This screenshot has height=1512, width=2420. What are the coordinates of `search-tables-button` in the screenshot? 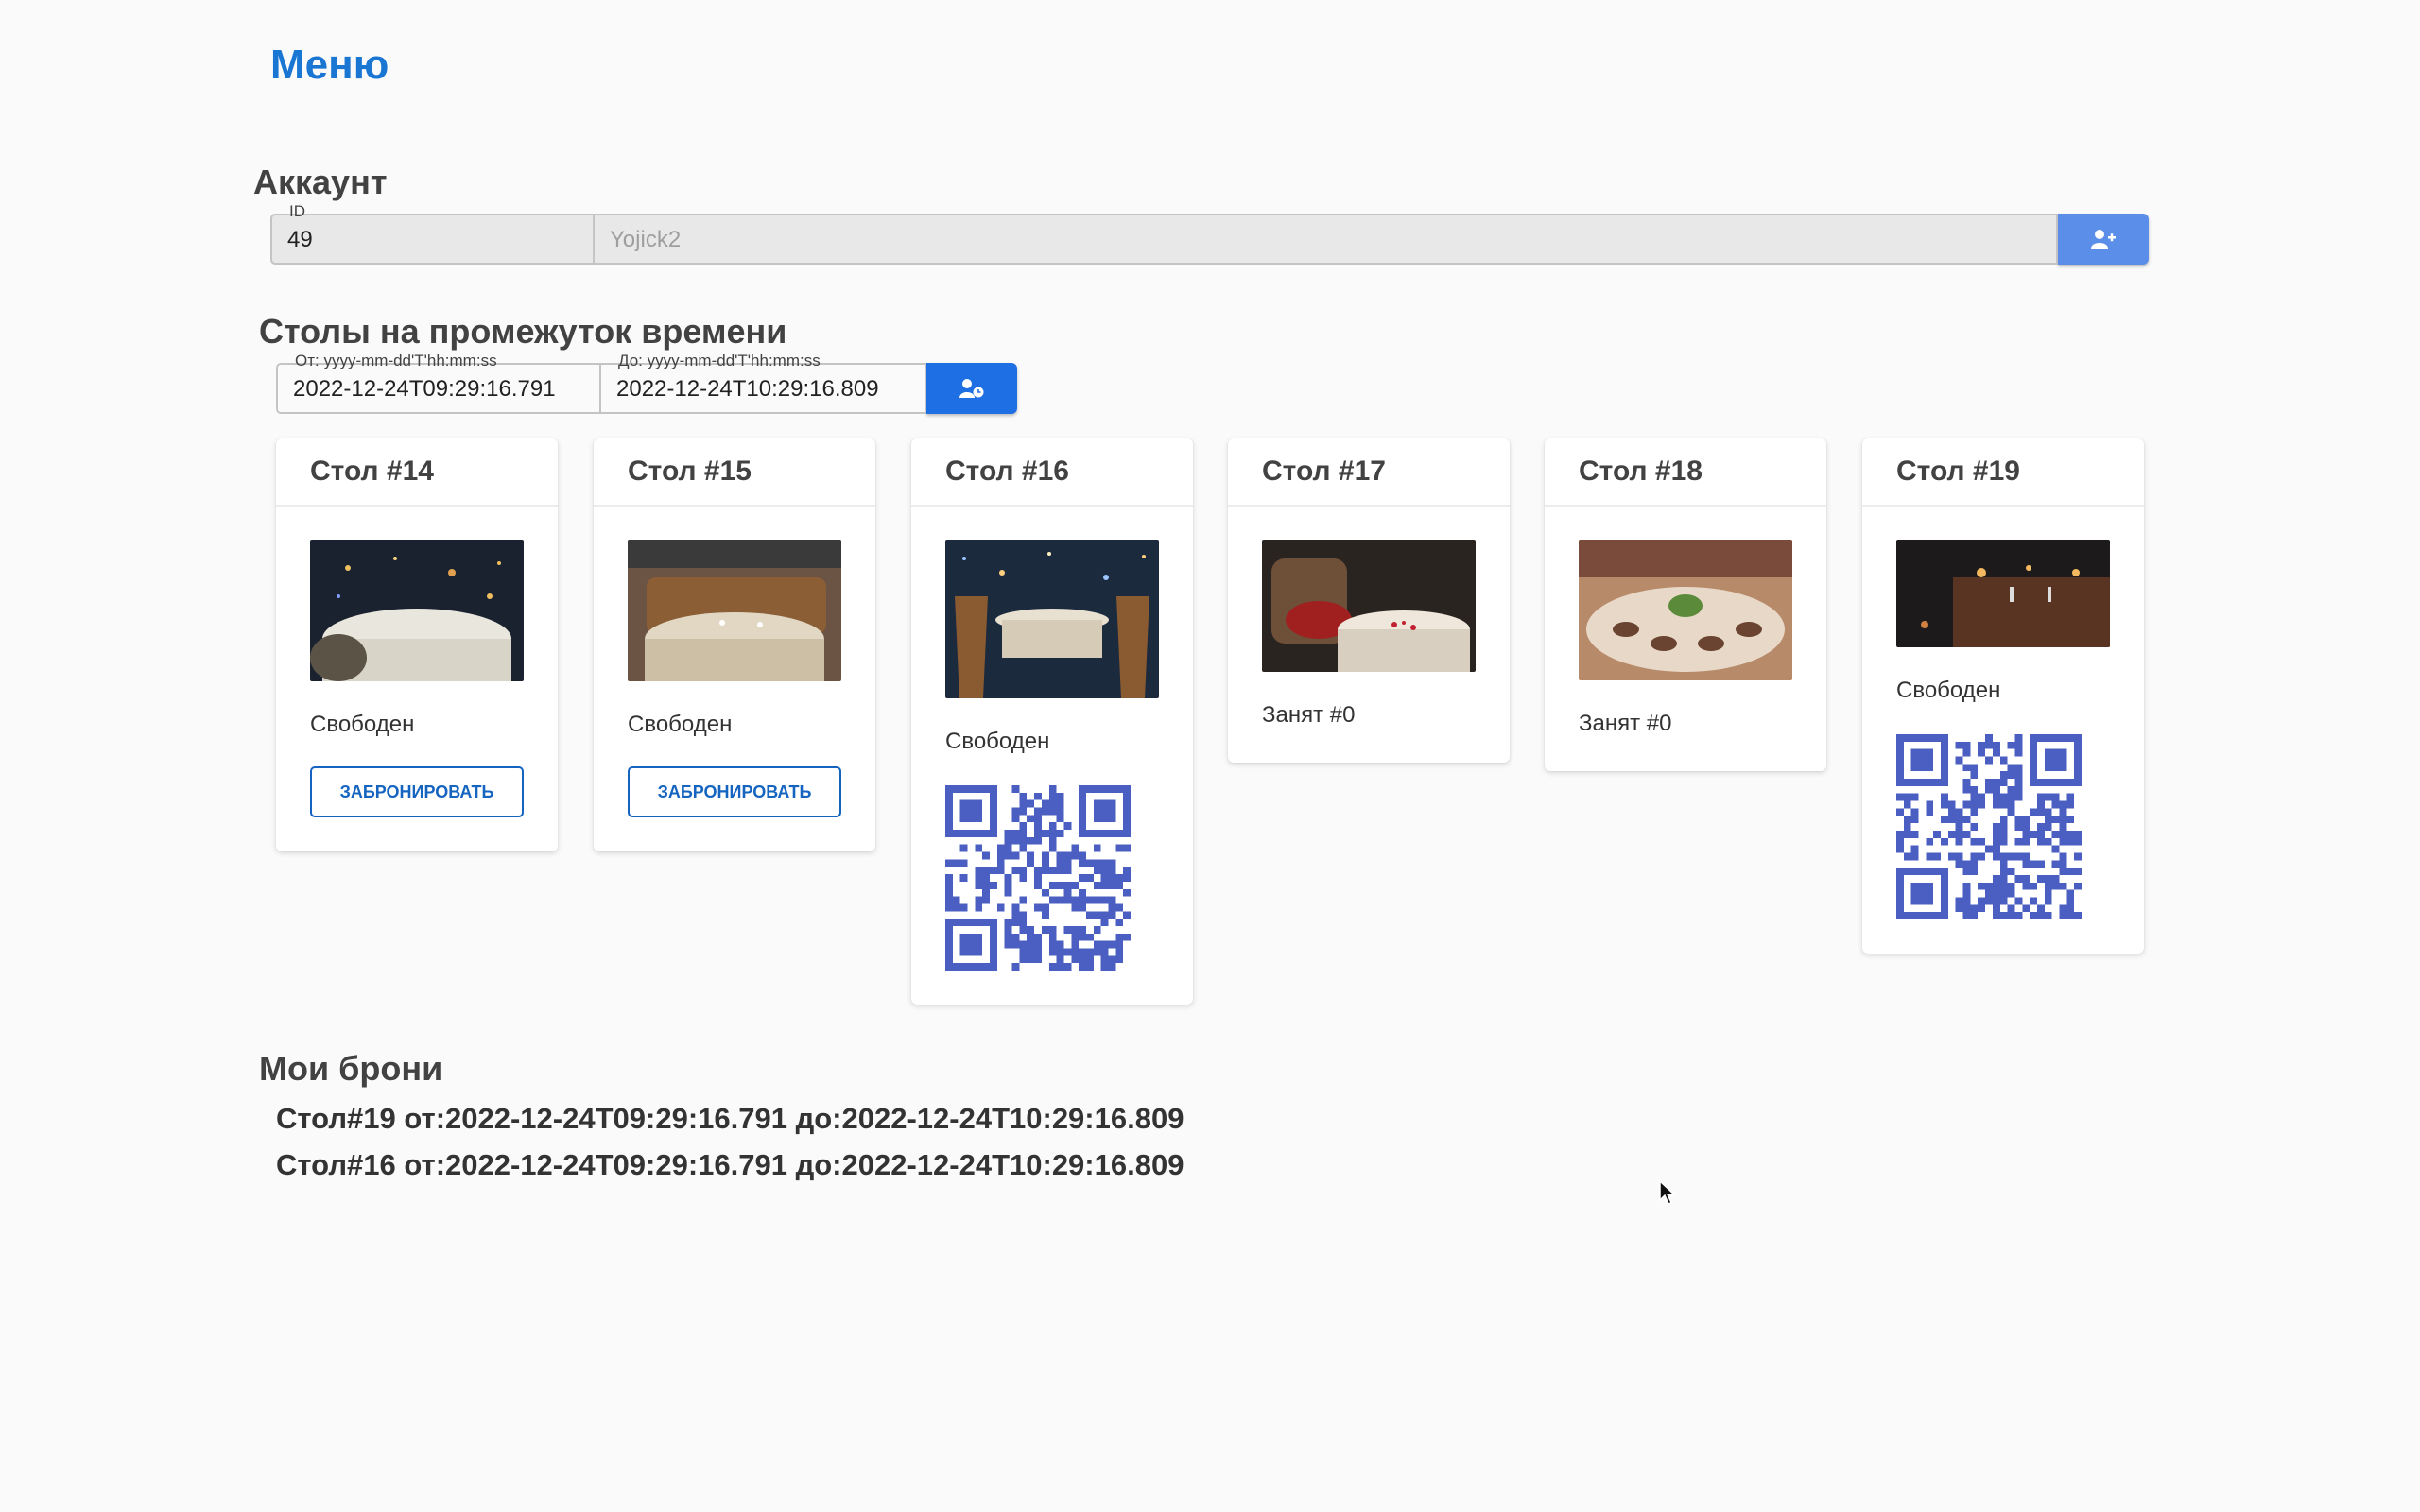 It's located at (971, 388).